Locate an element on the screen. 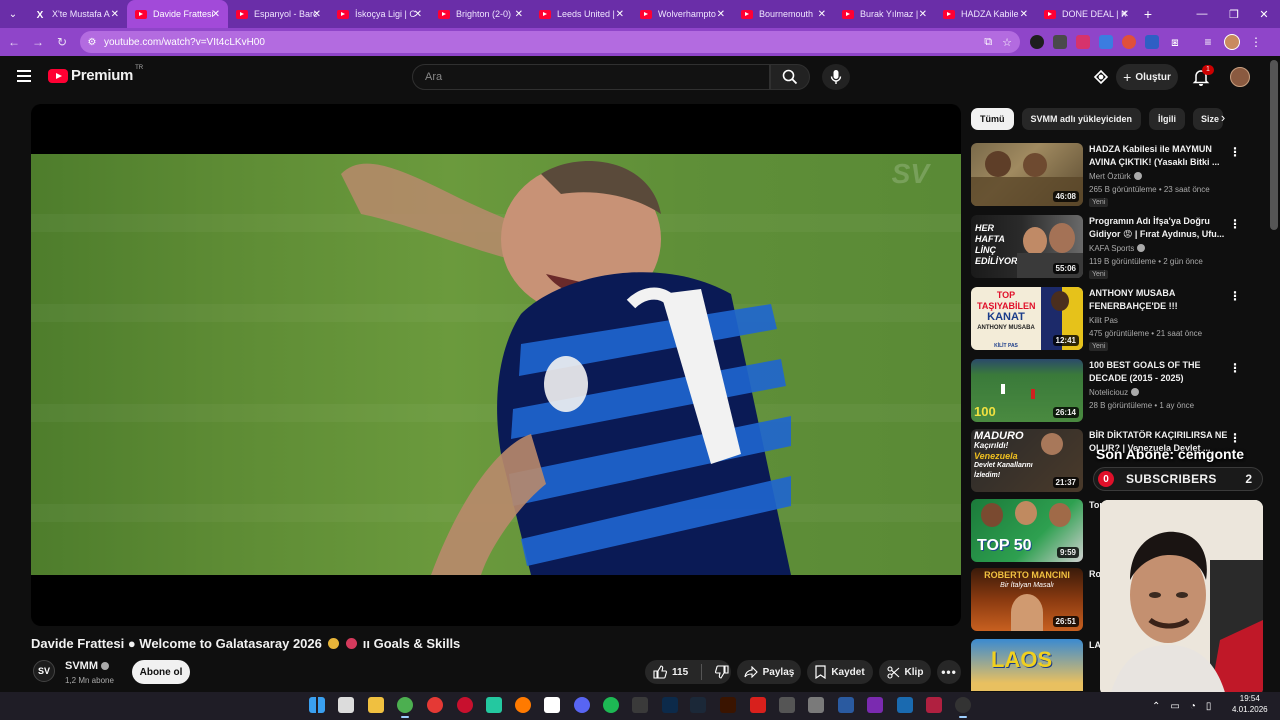 The image size is (1280, 720). browser-tab: Davide Frattesi ✕ is located at coordinates (177, 14).